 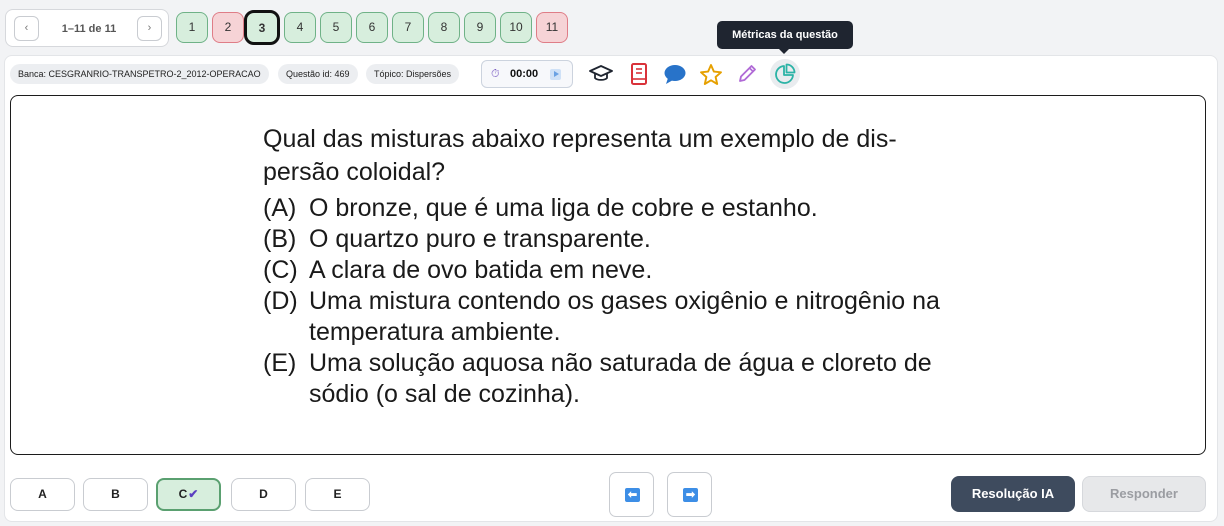 I want to click on question-button-3: 3, so click(x=262, y=27).